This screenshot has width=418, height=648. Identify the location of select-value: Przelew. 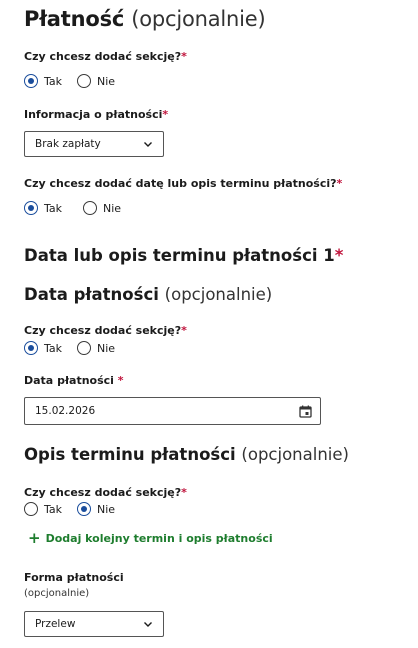
(55, 624).